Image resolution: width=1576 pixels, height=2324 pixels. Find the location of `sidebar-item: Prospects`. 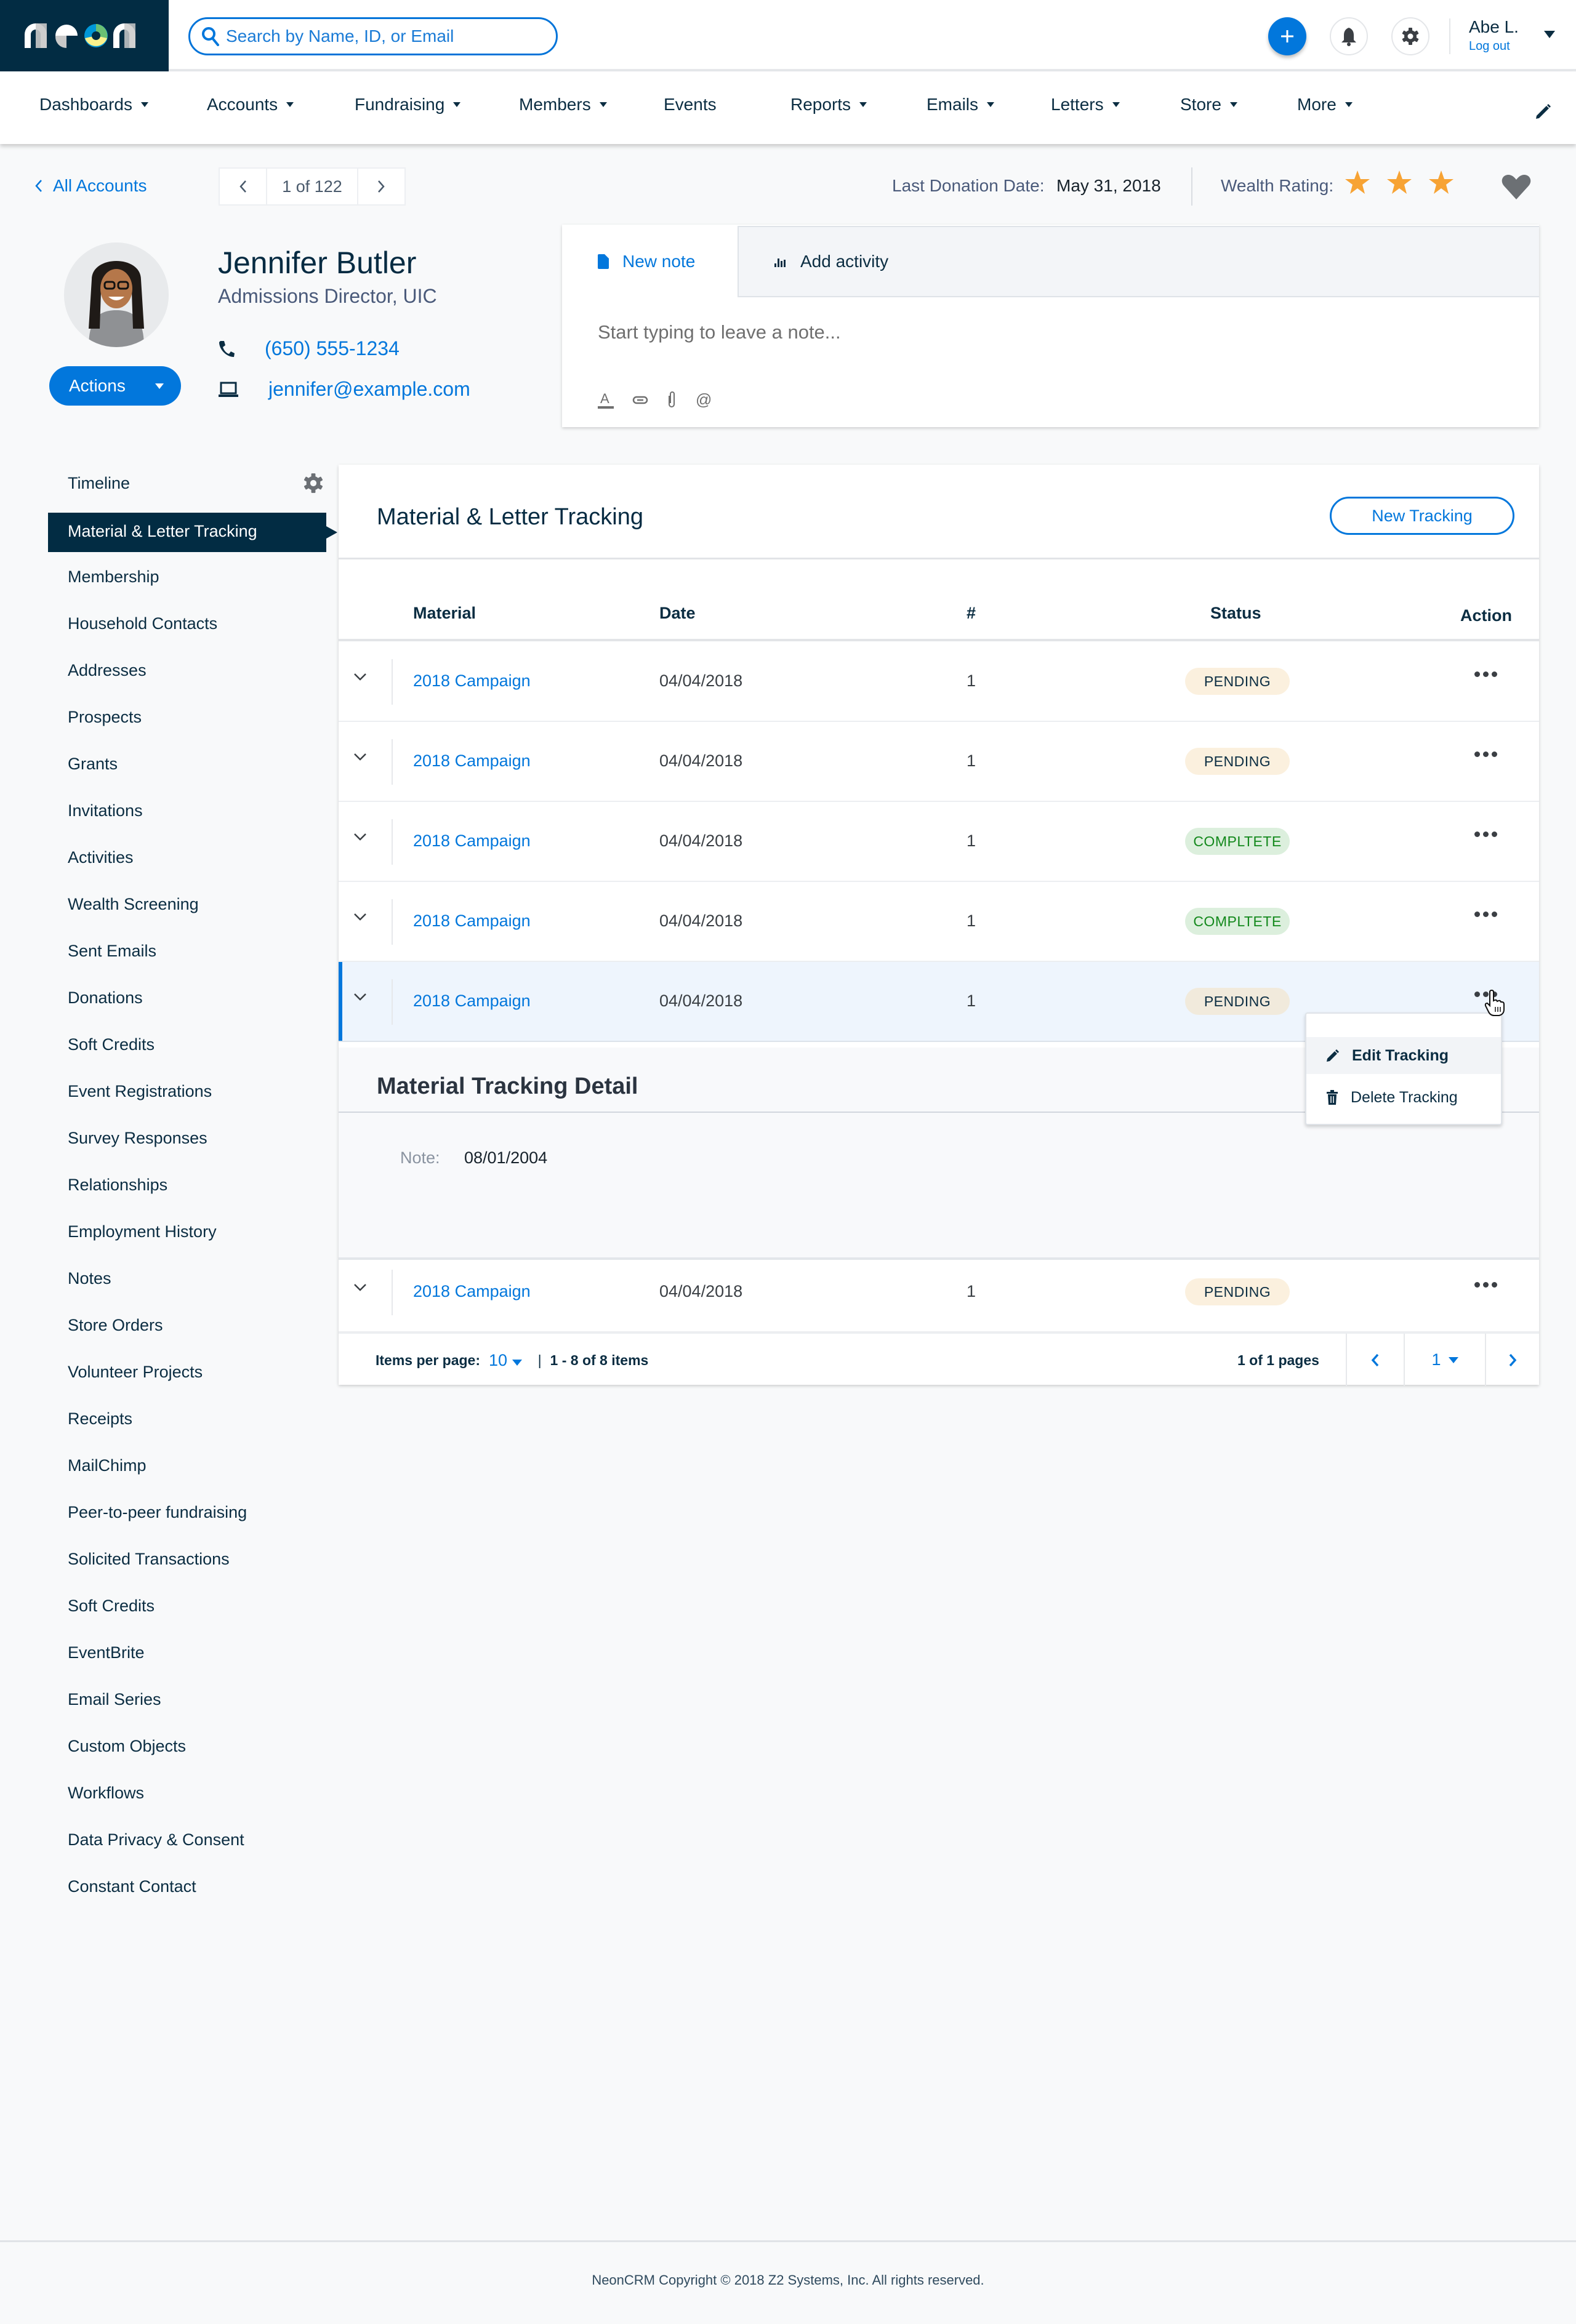

sidebar-item: Prospects is located at coordinates (105, 717).